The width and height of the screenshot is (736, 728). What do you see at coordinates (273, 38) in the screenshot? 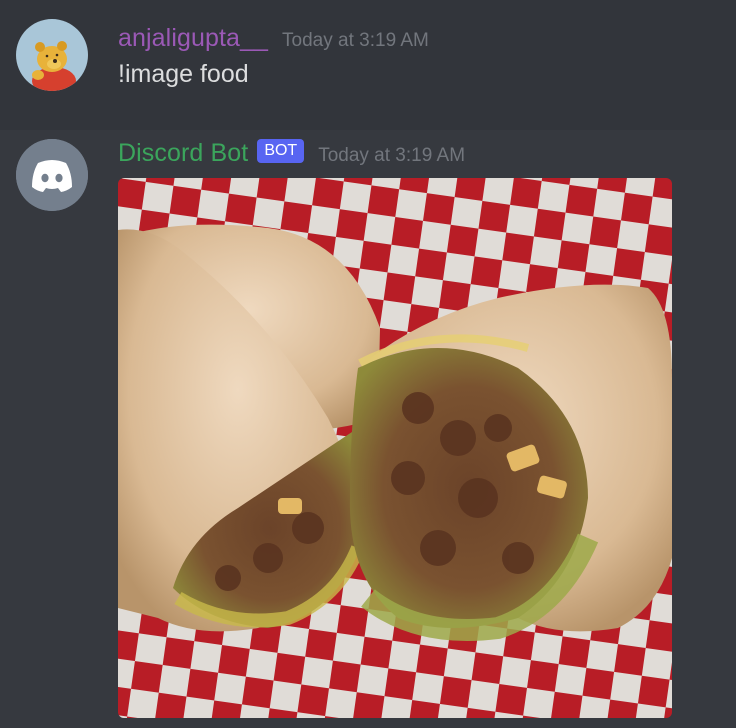
I see `user-header: anjaligupta__ Today at 3:19 AM` at bounding box center [273, 38].